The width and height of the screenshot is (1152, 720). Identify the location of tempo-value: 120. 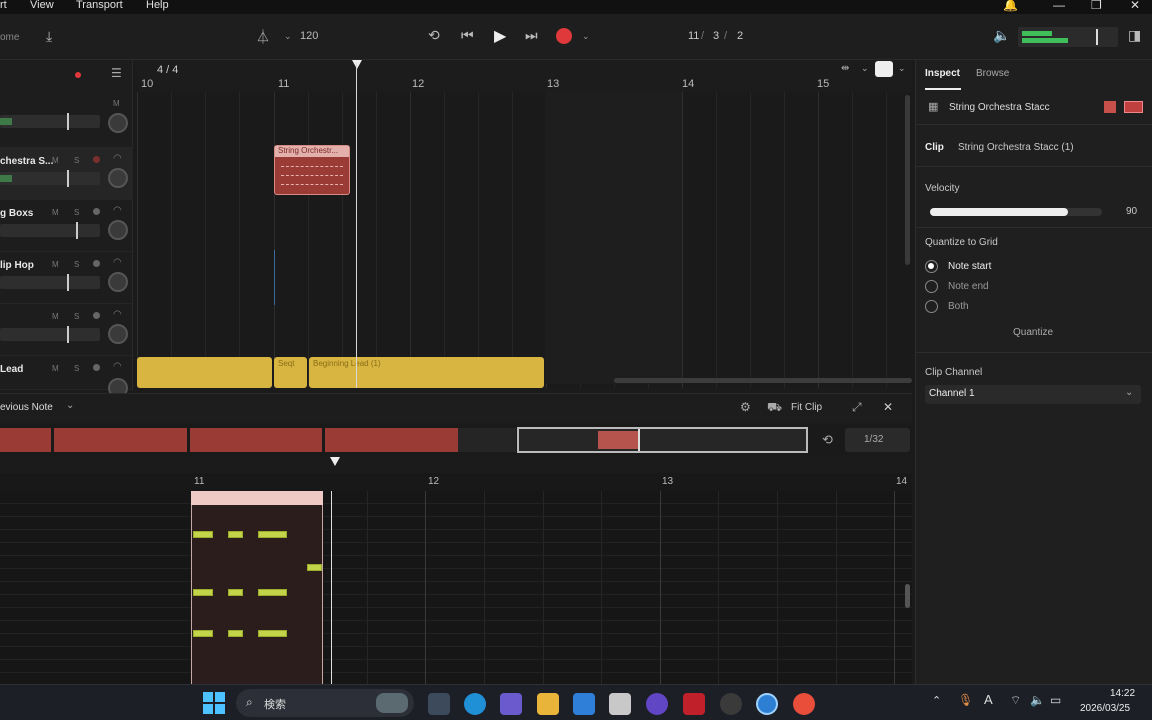
(309, 36).